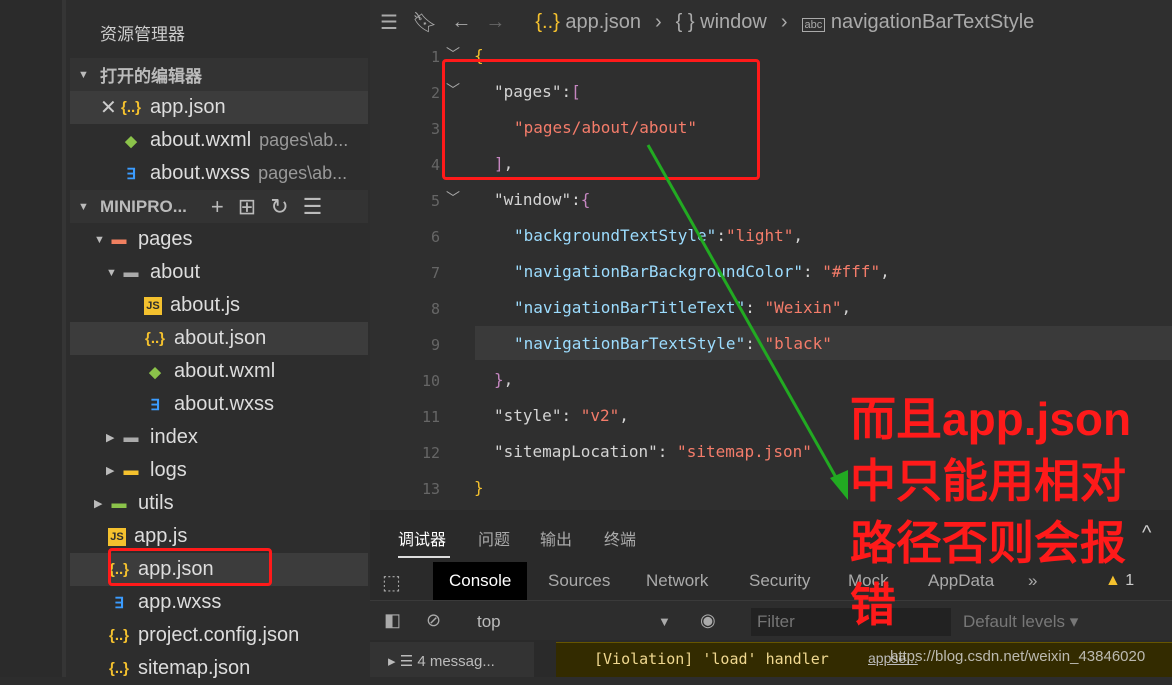 The width and height of the screenshot is (1172, 685). What do you see at coordinates (708, 620) in the screenshot?
I see `eye-icon: ◉` at bounding box center [708, 620].